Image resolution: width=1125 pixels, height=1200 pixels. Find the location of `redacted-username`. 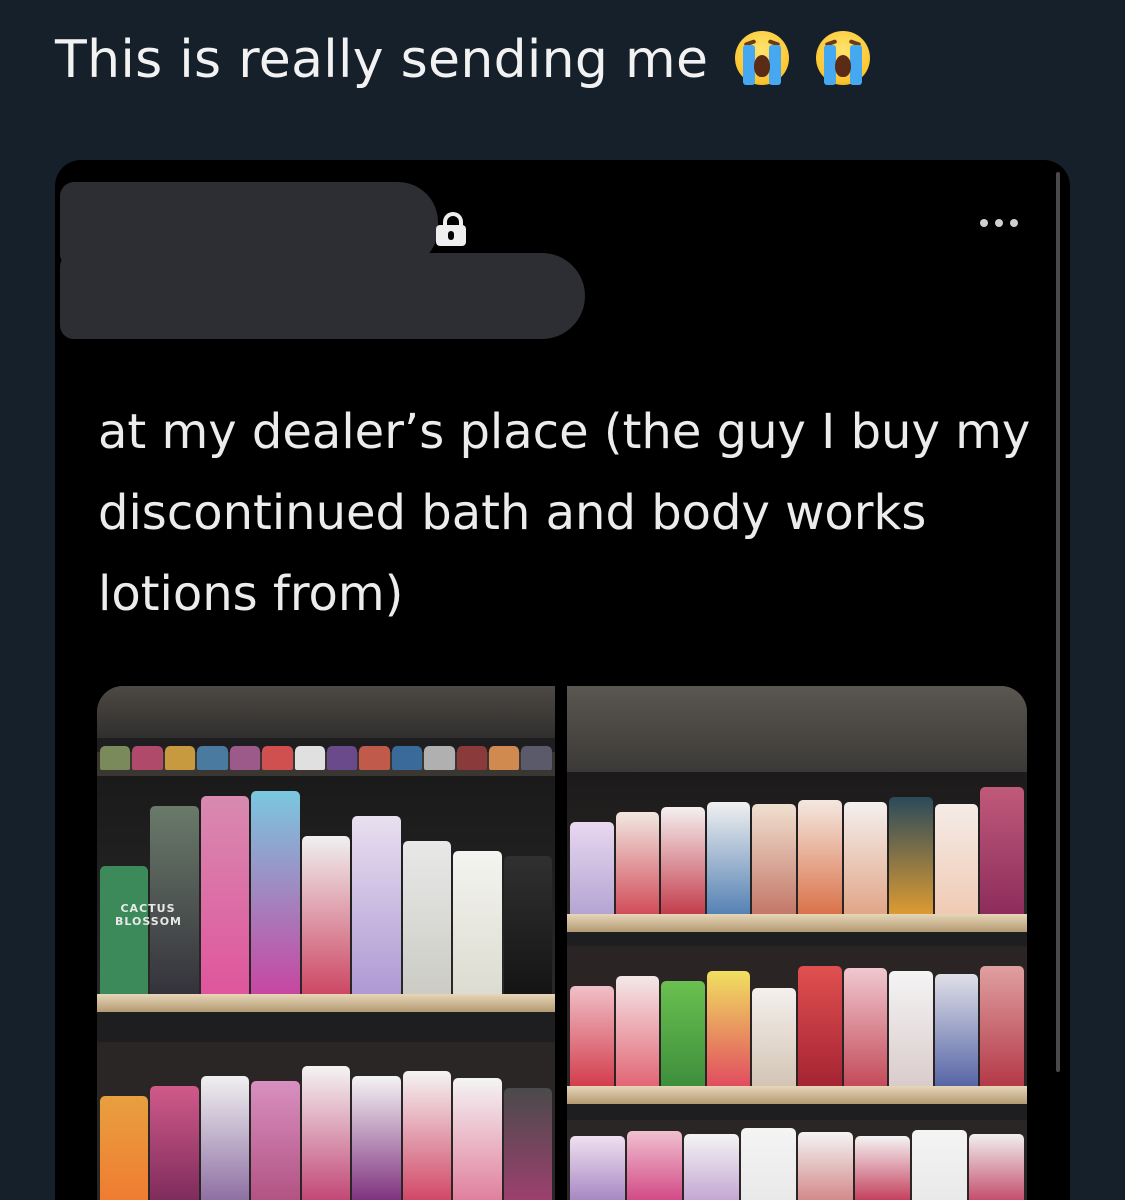

redacted-username is located at coordinates (322, 296).